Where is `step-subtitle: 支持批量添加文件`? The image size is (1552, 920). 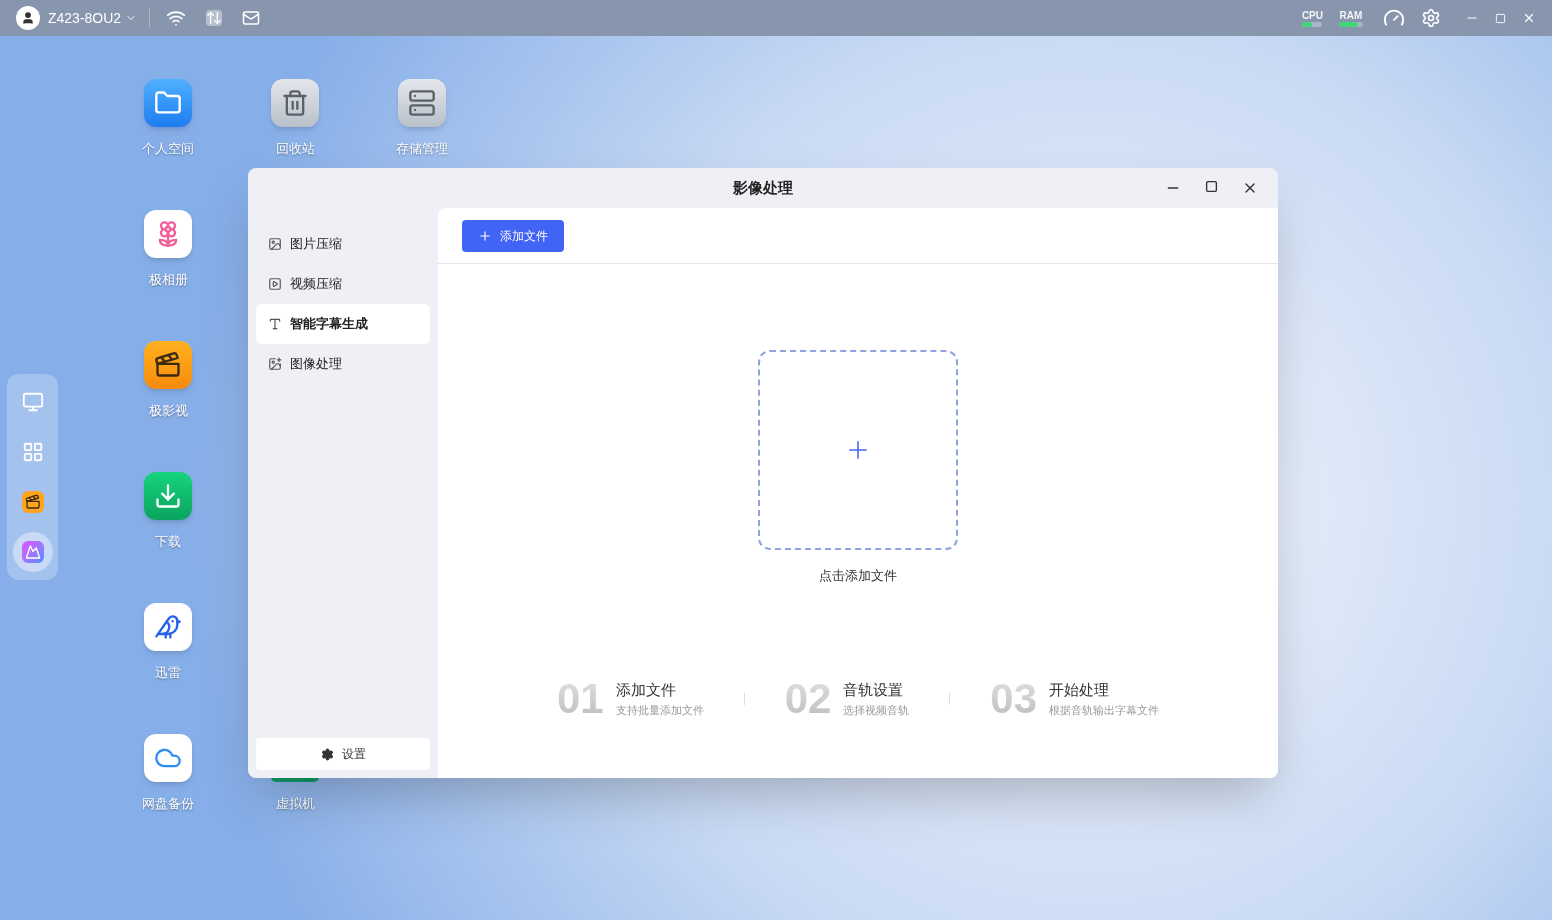 step-subtitle: 支持批量添加文件 is located at coordinates (659, 710).